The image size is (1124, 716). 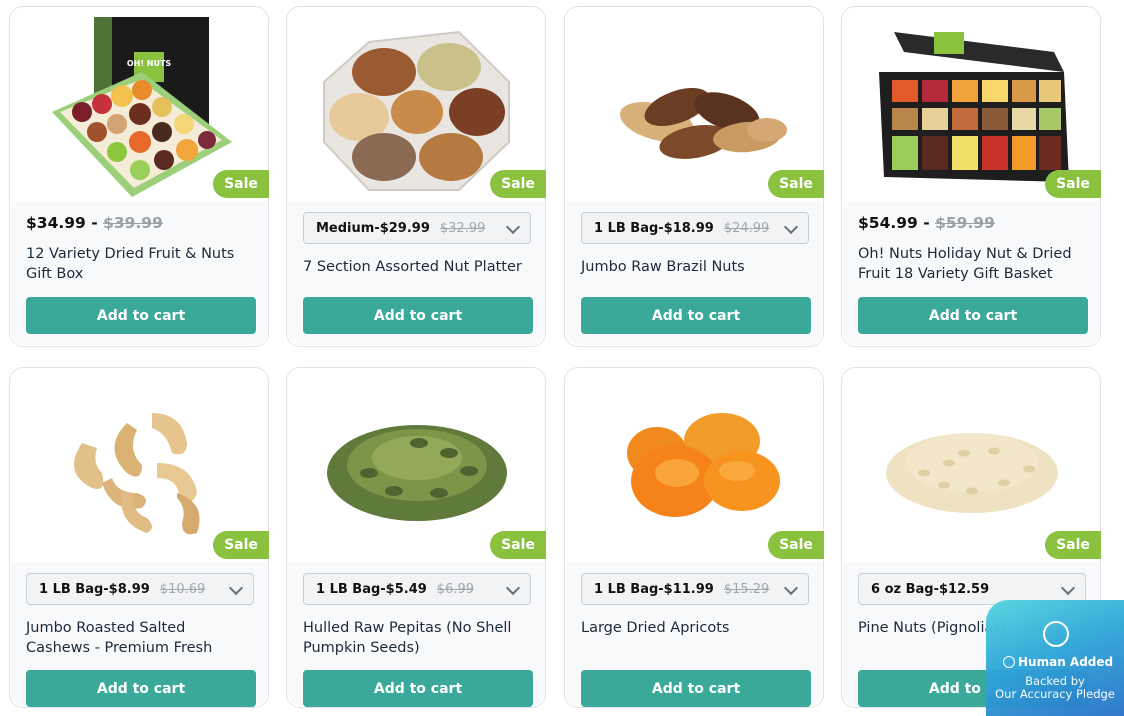 What do you see at coordinates (94, 589) in the screenshot?
I see `selected-option: 1 LB Bag-$8.99` at bounding box center [94, 589].